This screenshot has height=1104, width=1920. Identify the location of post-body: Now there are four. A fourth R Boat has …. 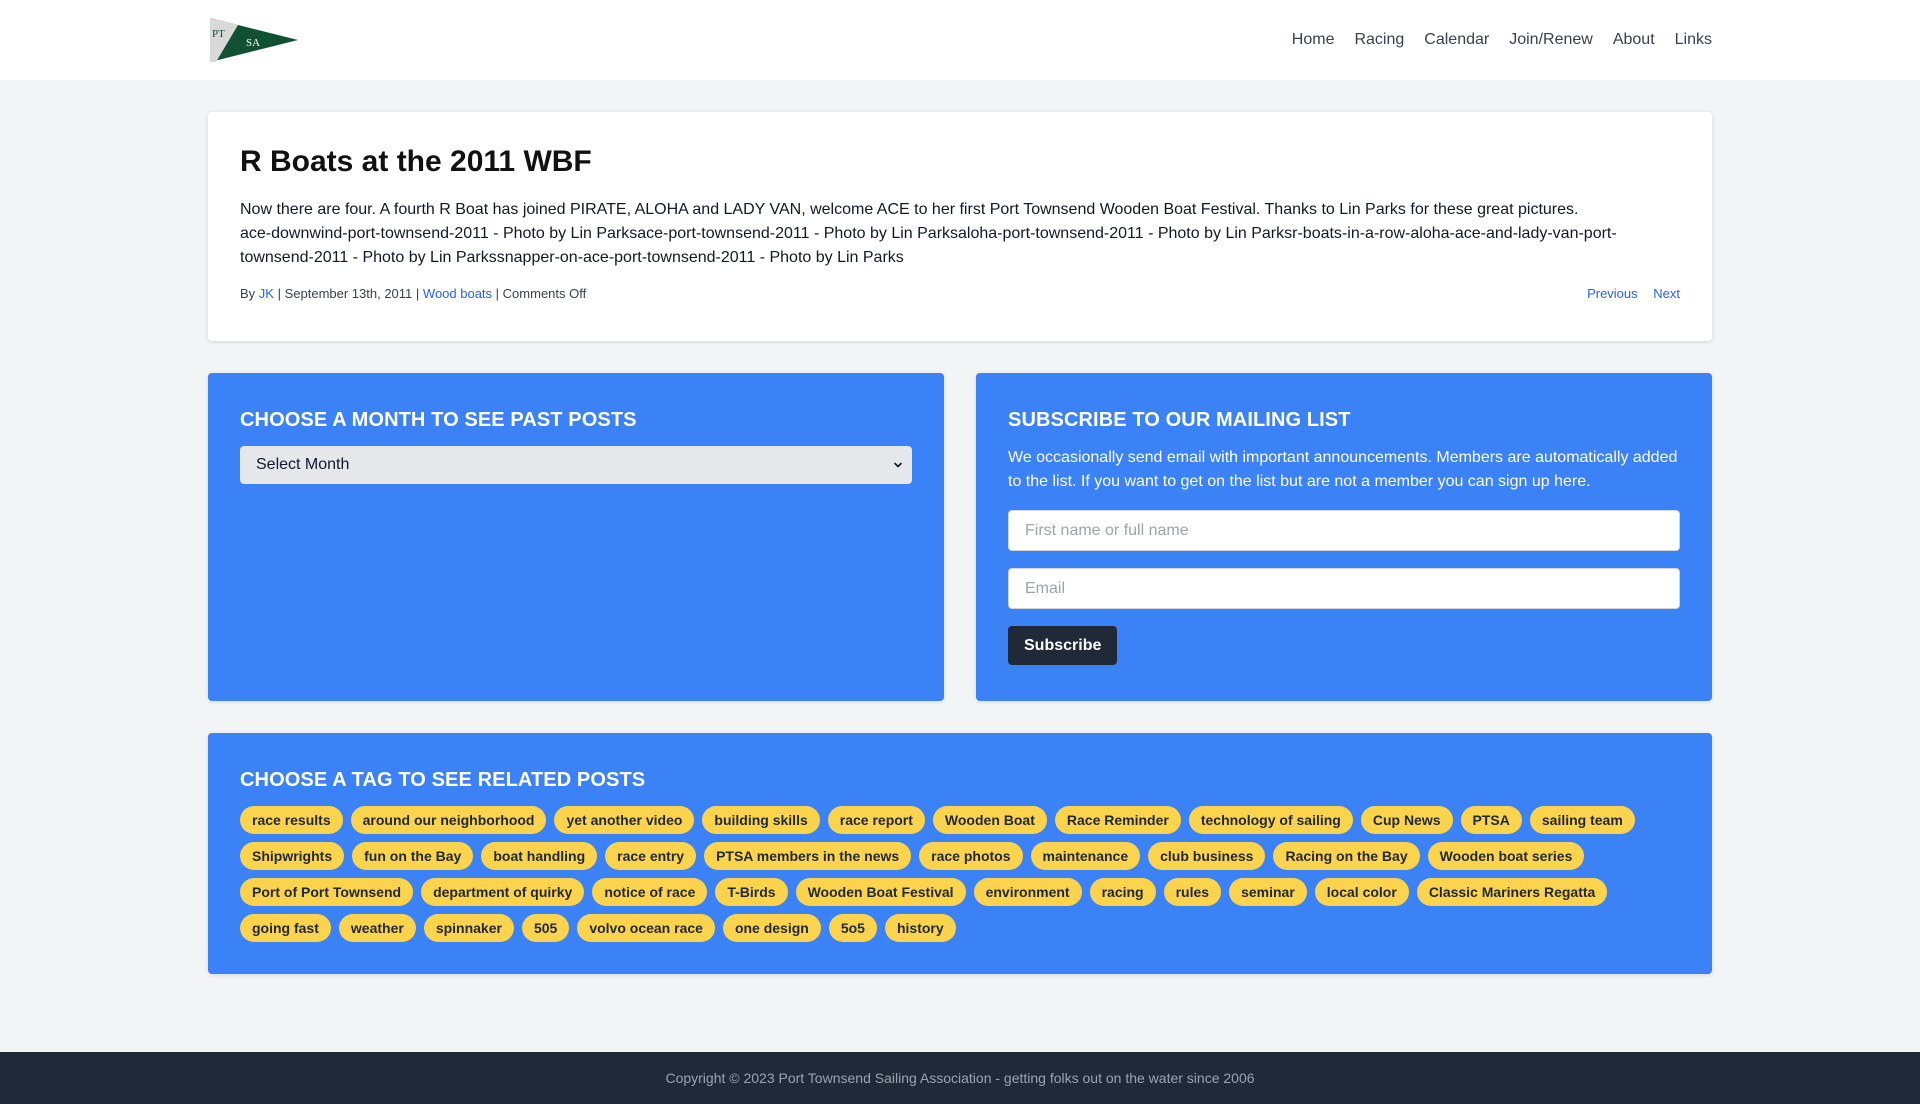
(960, 234).